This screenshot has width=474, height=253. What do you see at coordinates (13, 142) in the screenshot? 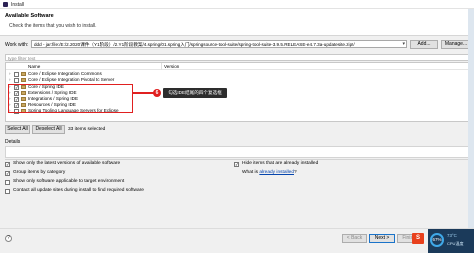
I see `details-label: Details` at bounding box center [13, 142].